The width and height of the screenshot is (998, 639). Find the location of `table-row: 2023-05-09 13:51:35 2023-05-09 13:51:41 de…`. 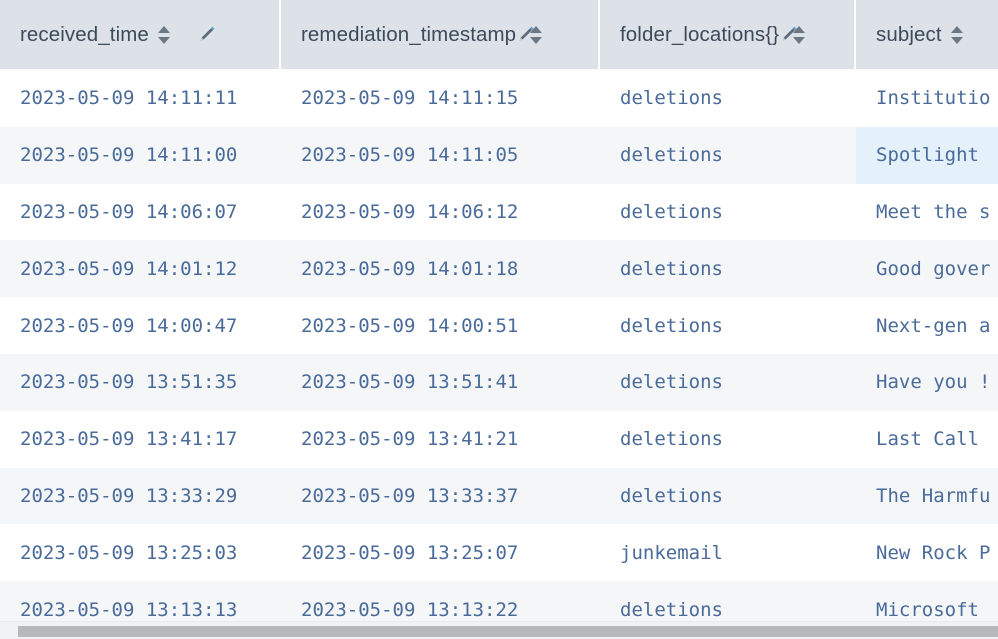

table-row: 2023-05-09 13:51:35 2023-05-09 13:51:41 de… is located at coordinates (499, 382).